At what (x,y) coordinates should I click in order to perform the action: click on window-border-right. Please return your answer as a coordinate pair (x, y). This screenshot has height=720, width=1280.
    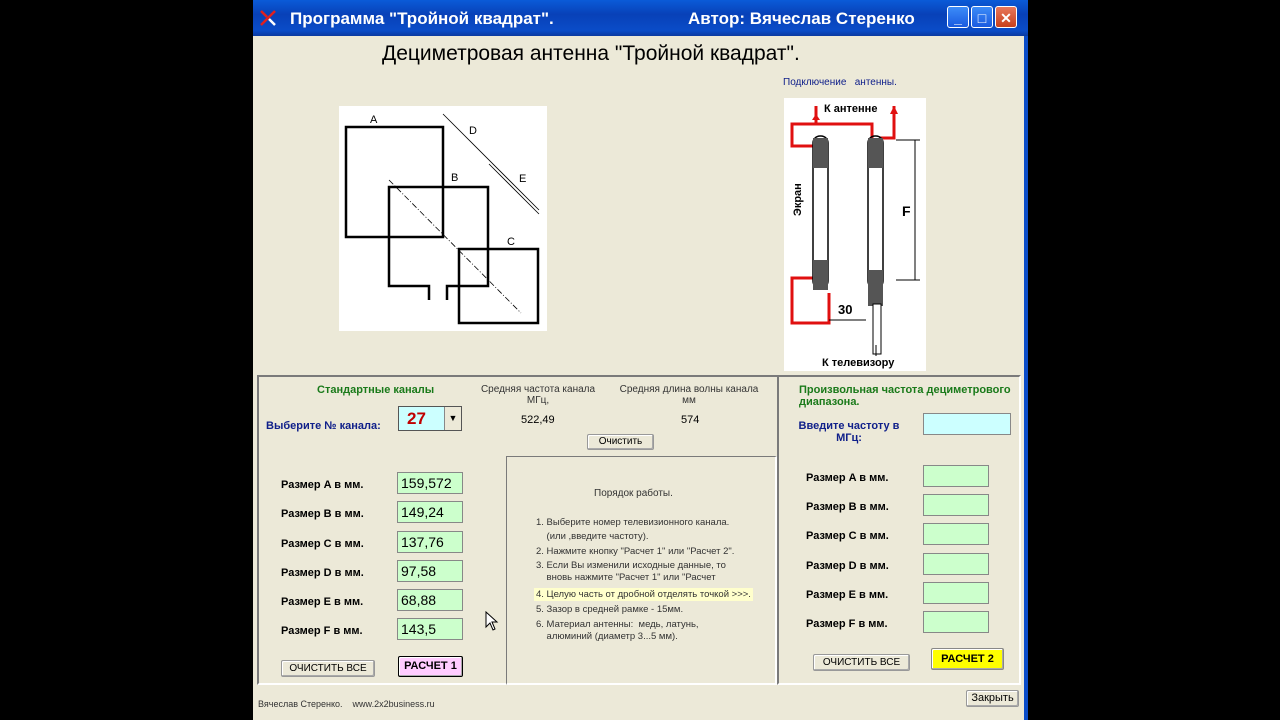
    Looking at the image, I should click on (1026, 378).